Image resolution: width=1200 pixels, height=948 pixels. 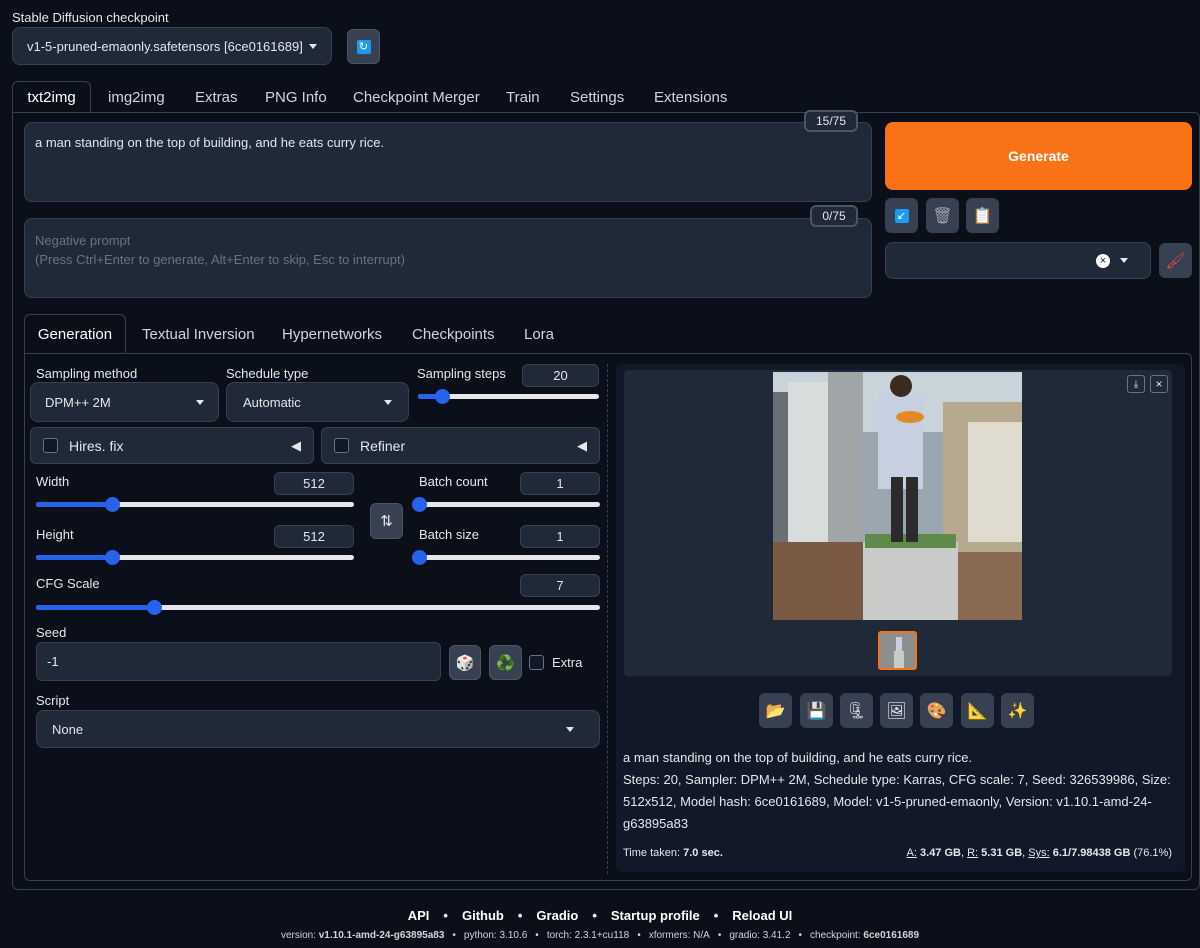 I want to click on width-slider, so click(x=195, y=505).